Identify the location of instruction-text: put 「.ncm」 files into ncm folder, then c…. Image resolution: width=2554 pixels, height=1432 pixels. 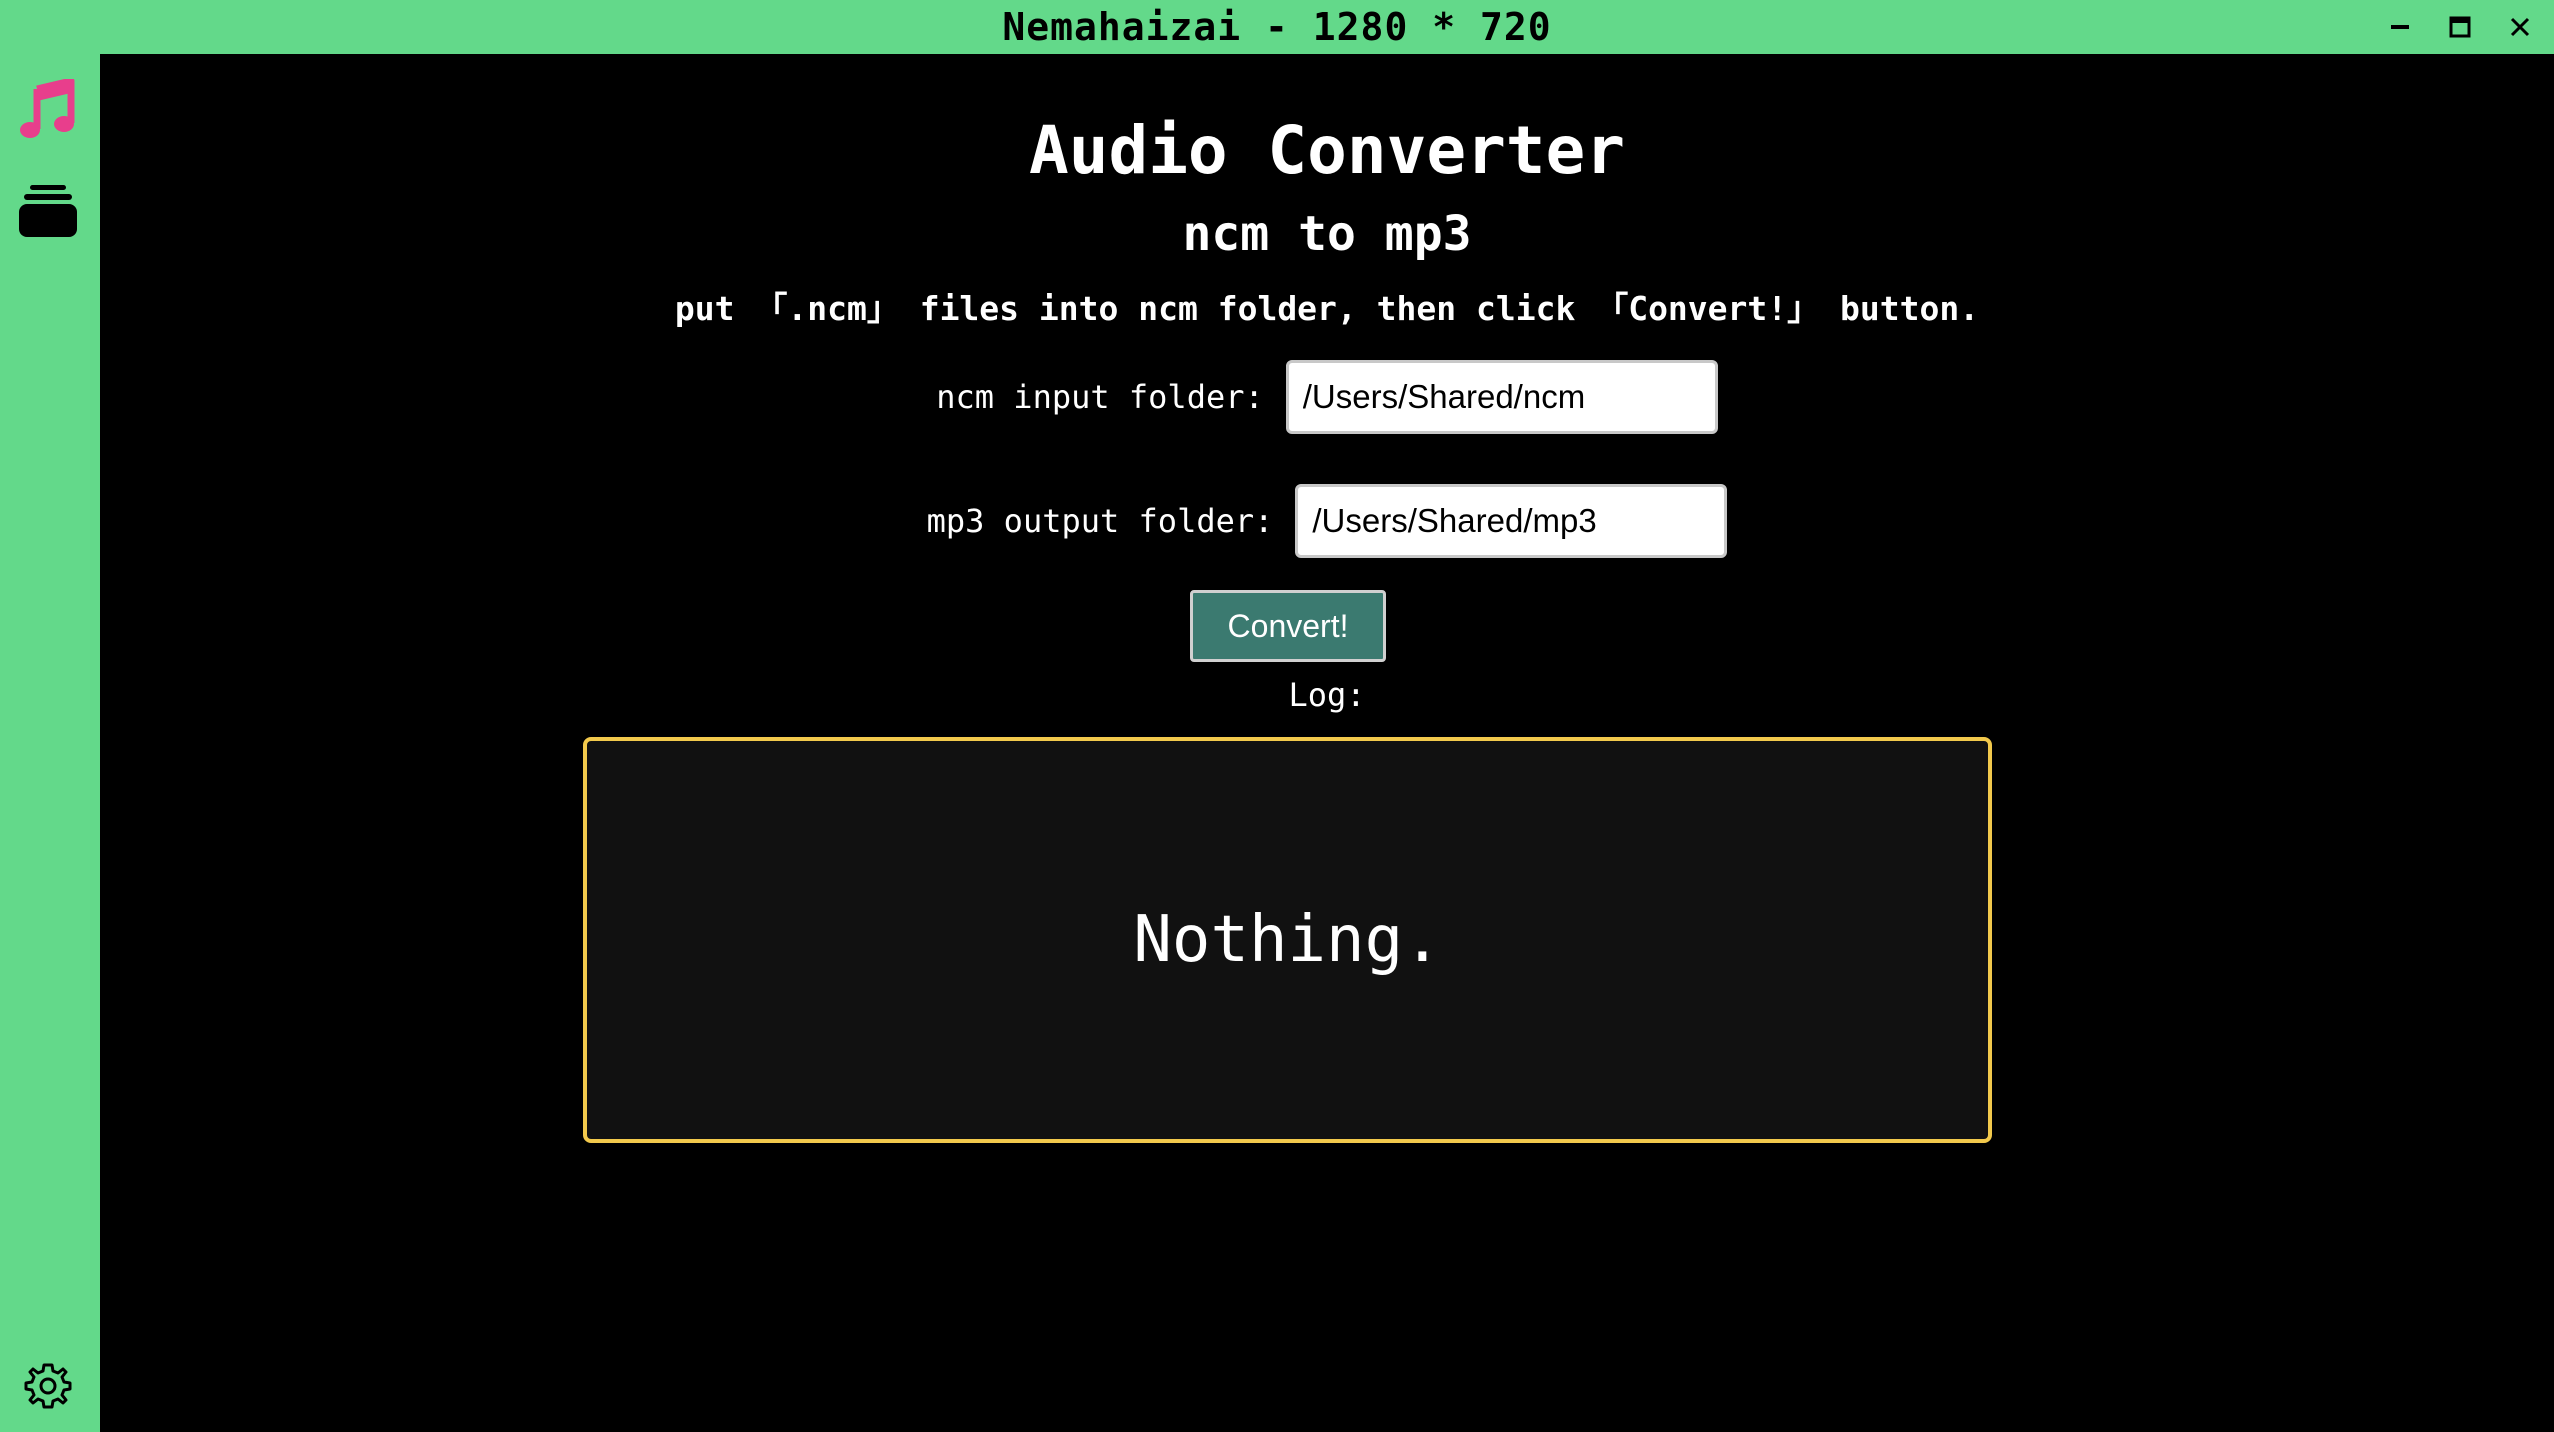
(1327, 308).